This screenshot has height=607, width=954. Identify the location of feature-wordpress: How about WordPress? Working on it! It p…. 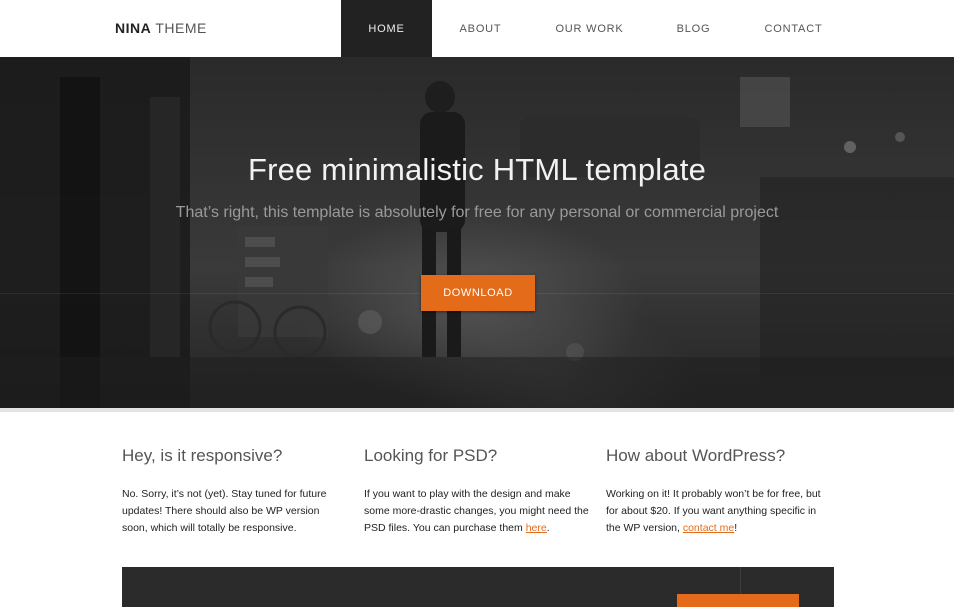
(718, 491).